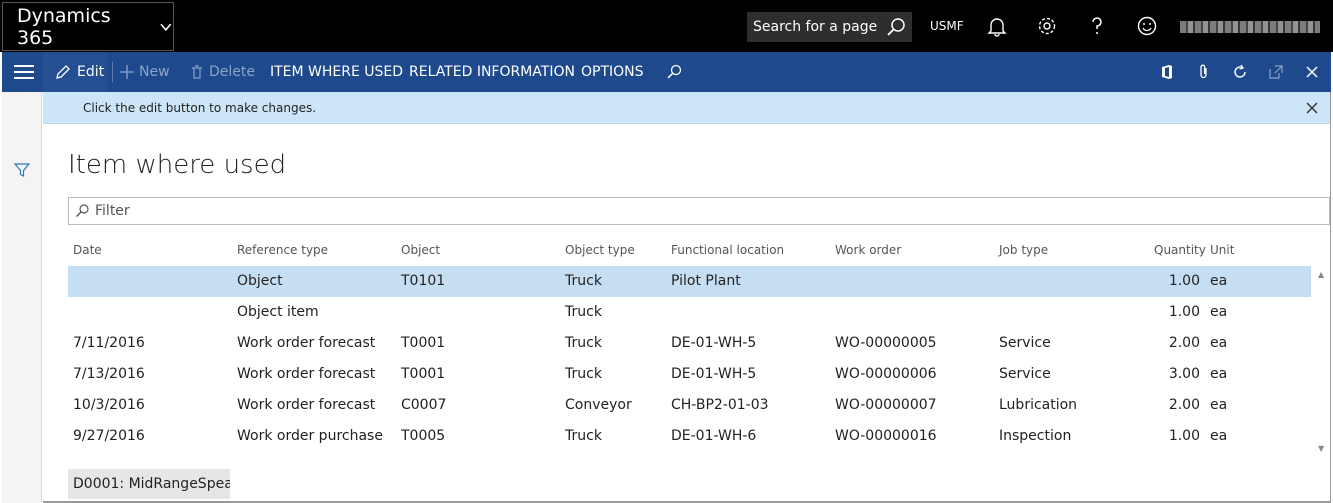 The height and width of the screenshot is (503, 1333). I want to click on new-label: New, so click(154, 72).